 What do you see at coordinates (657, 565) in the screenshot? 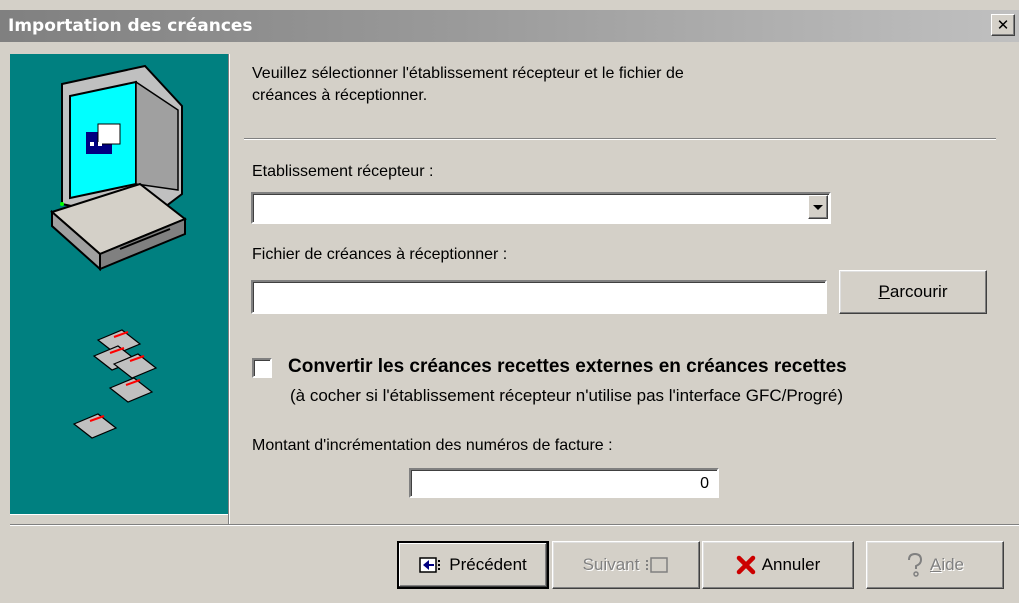
I see `next-icon` at bounding box center [657, 565].